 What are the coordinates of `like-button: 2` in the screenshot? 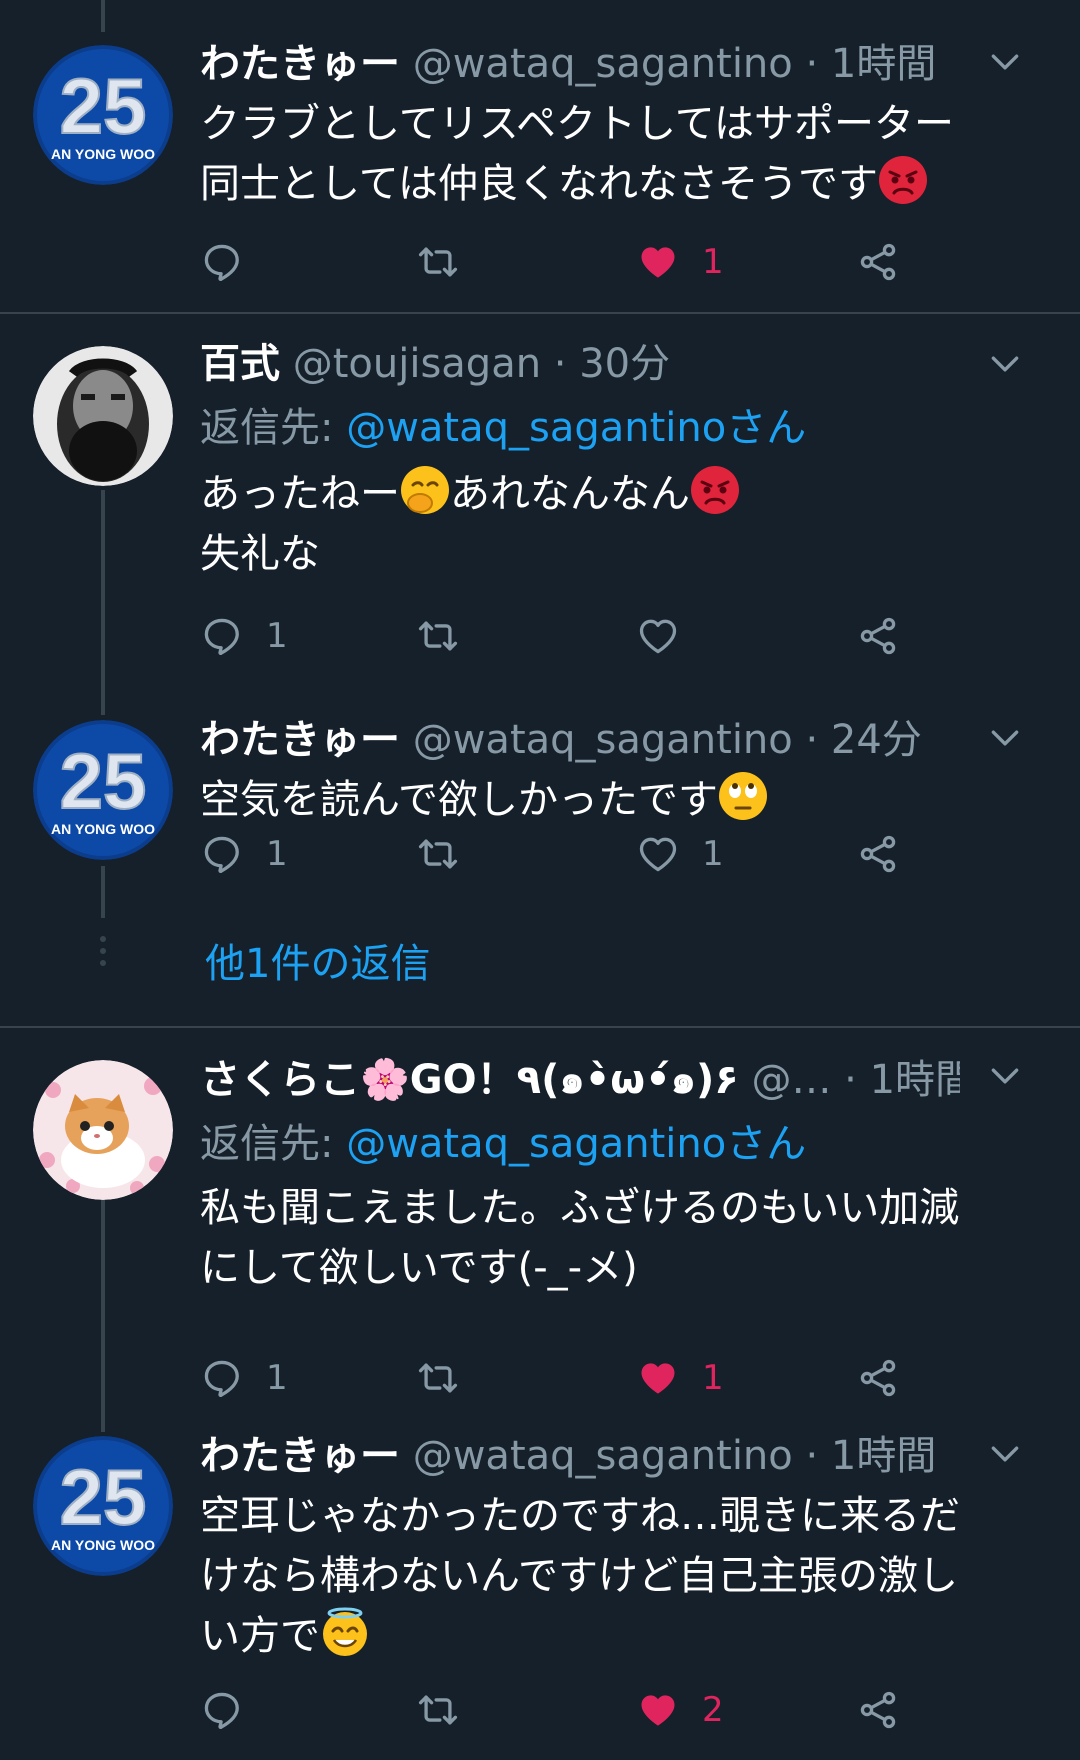 It's located at (680, 1710).